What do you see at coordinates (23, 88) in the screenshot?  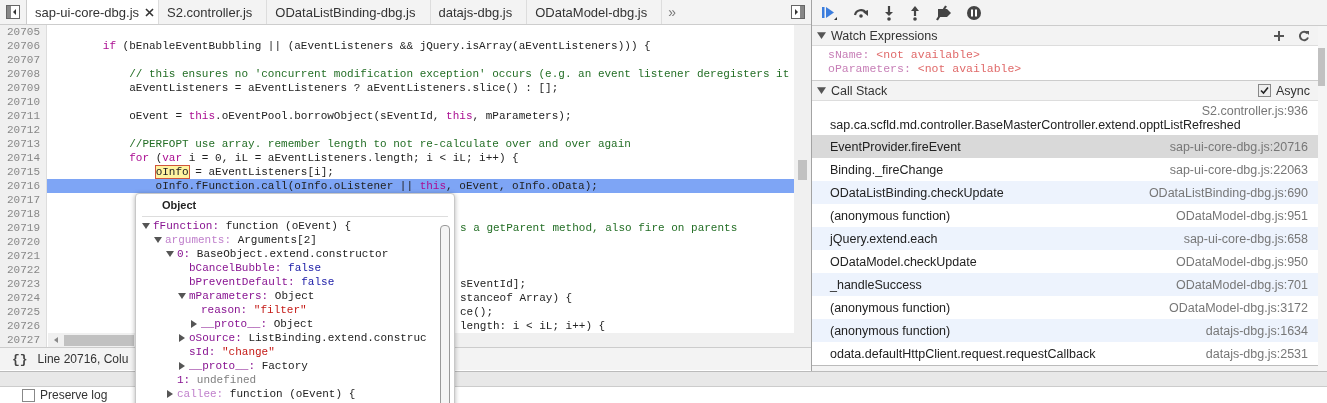 I see `line-number: 20709` at bounding box center [23, 88].